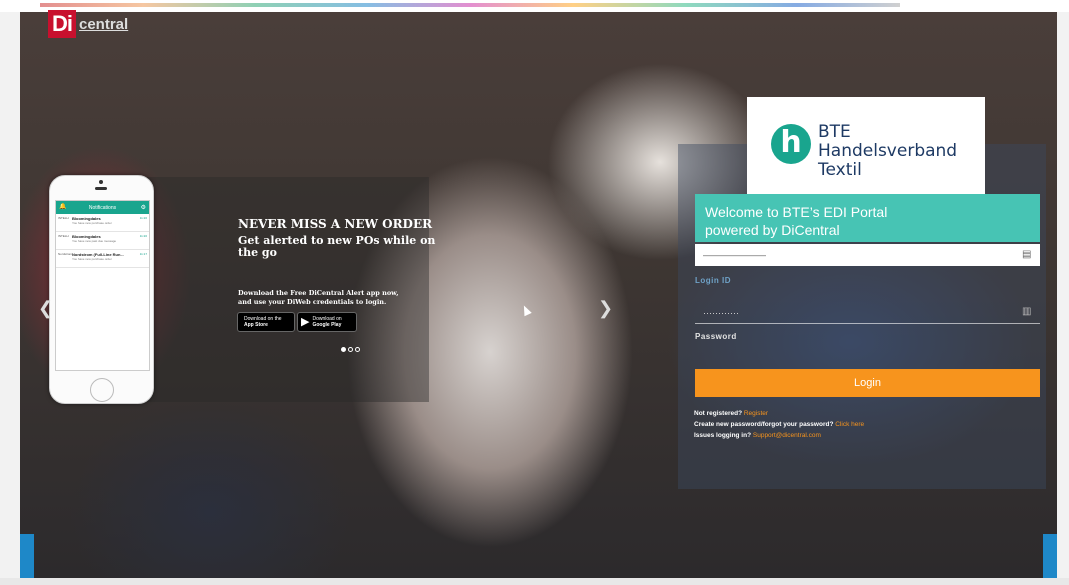  I want to click on right-accent-bar, so click(1050, 556).